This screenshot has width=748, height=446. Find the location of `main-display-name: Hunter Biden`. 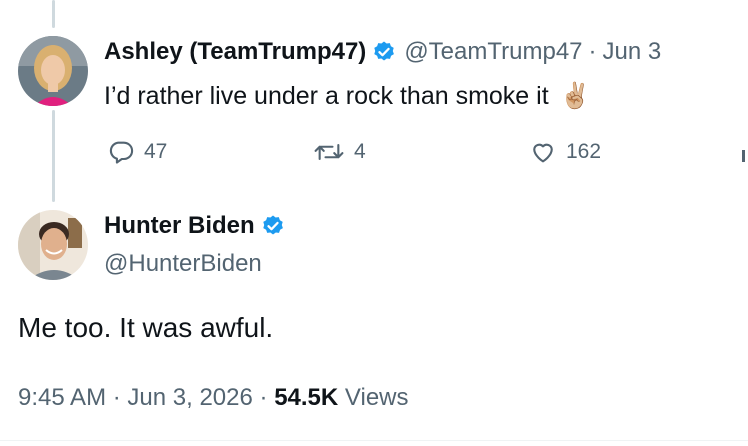

main-display-name: Hunter Biden is located at coordinates (179, 226).